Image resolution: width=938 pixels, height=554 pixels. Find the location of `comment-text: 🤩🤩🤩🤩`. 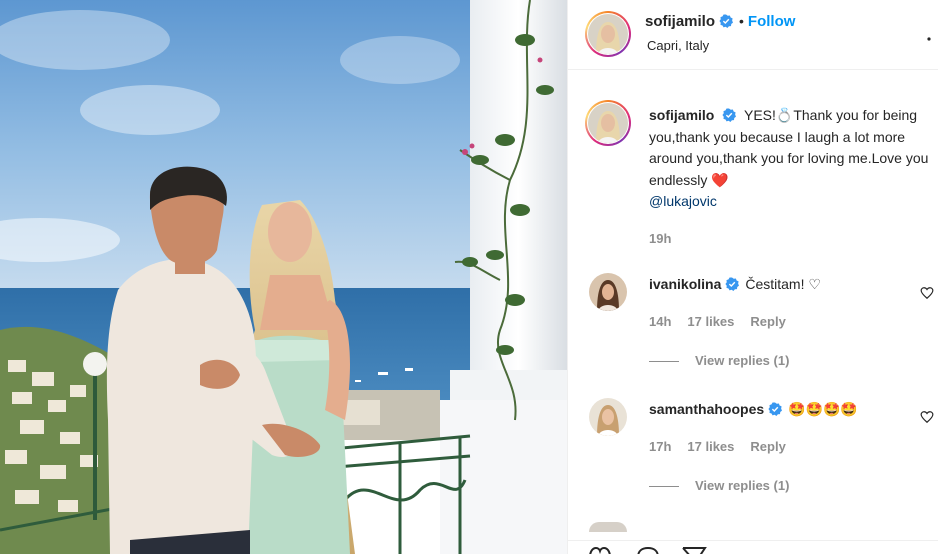

comment-text: 🤩🤩🤩🤩 is located at coordinates (823, 409).